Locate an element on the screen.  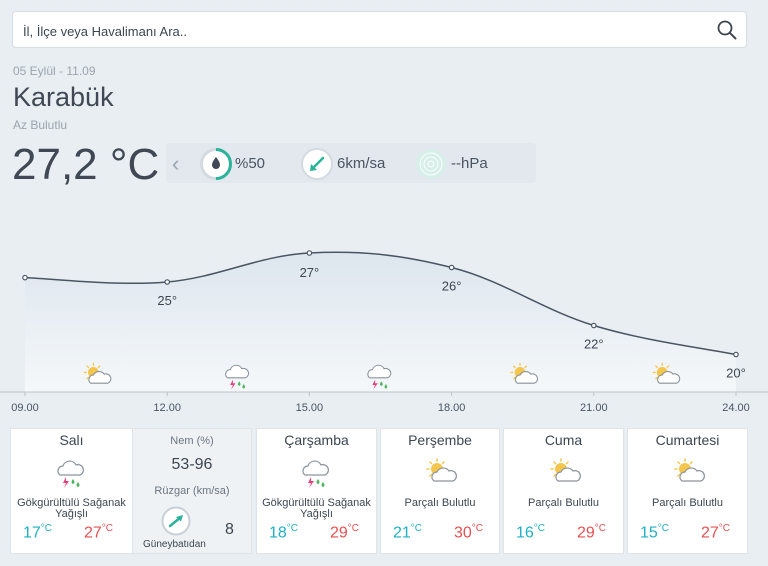
date-range: 05 Eylül - 11.09 is located at coordinates (54, 71).